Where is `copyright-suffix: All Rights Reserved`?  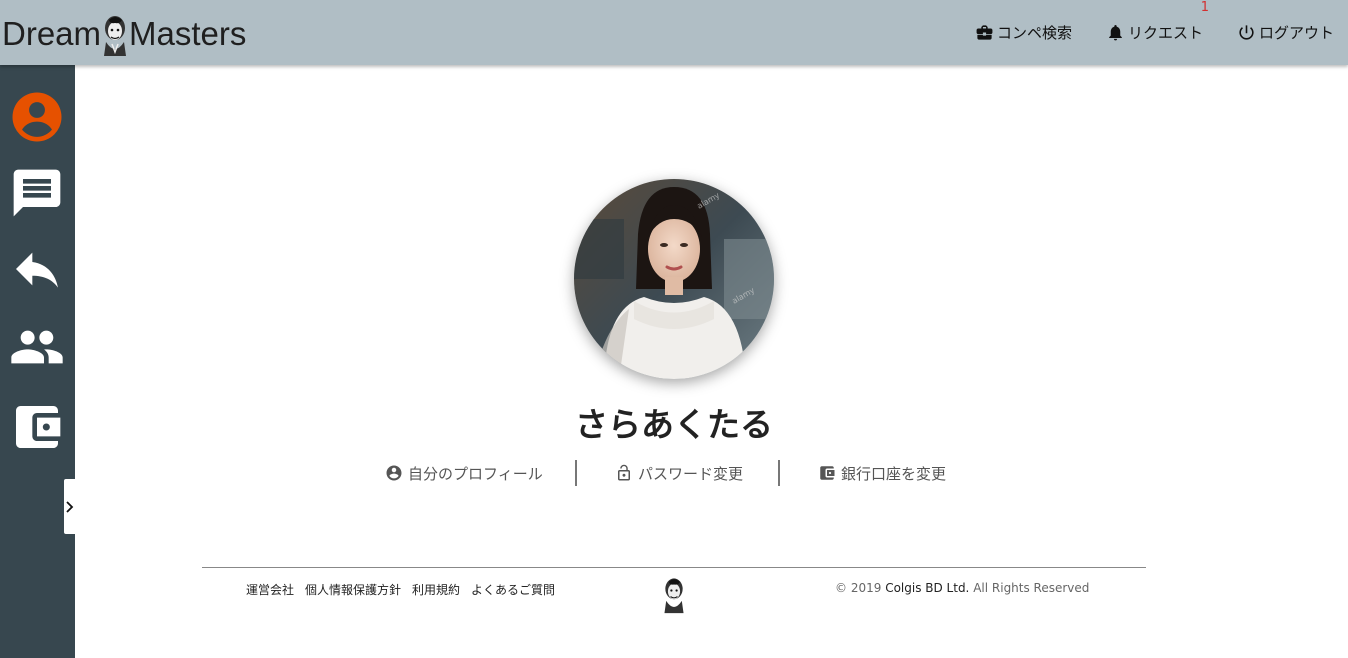 copyright-suffix: All Rights Reserved is located at coordinates (1031, 588).